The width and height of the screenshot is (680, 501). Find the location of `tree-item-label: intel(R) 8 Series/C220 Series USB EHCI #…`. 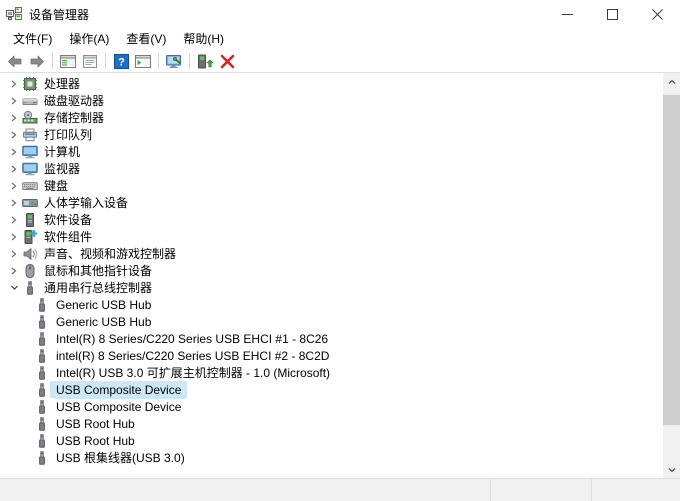

tree-item-label: intel(R) 8 Series/C220 Series USB EHCI #… is located at coordinates (193, 355).